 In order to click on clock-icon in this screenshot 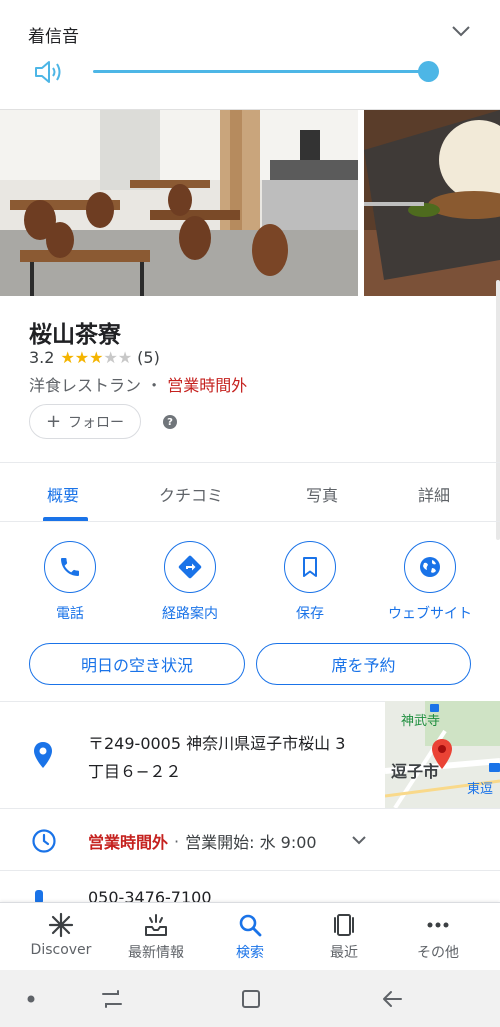, I will do `click(44, 841)`.